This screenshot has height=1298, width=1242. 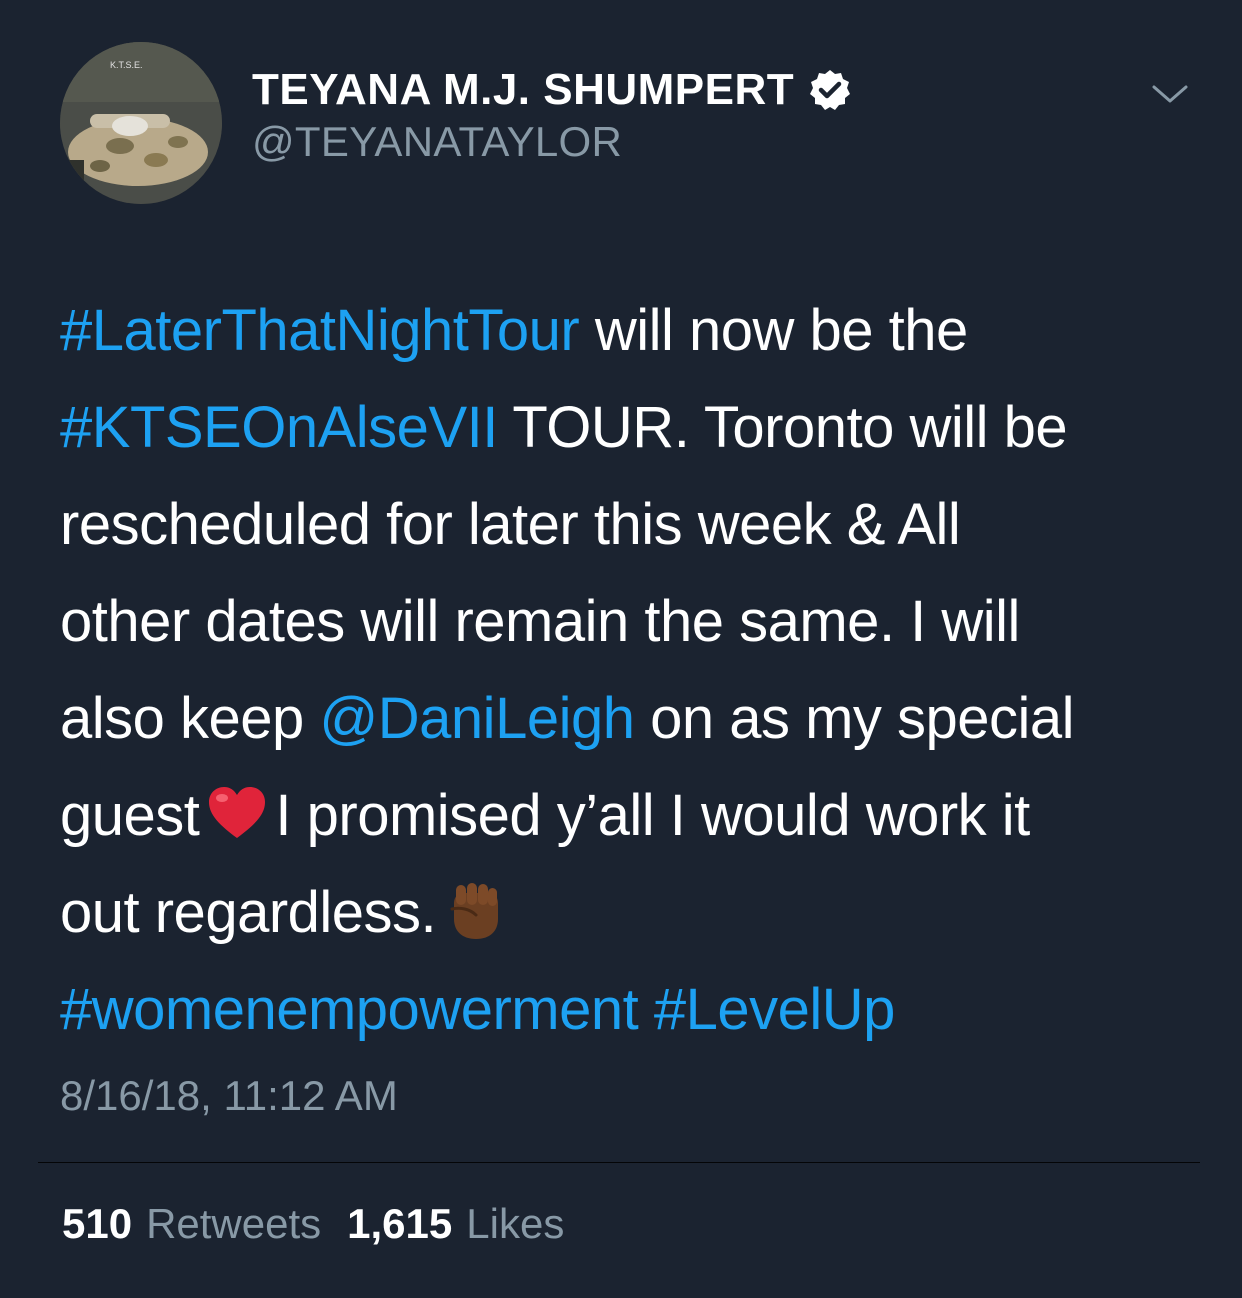 What do you see at coordinates (854, 718) in the screenshot?
I see `tweet-text-segment: on as my special` at bounding box center [854, 718].